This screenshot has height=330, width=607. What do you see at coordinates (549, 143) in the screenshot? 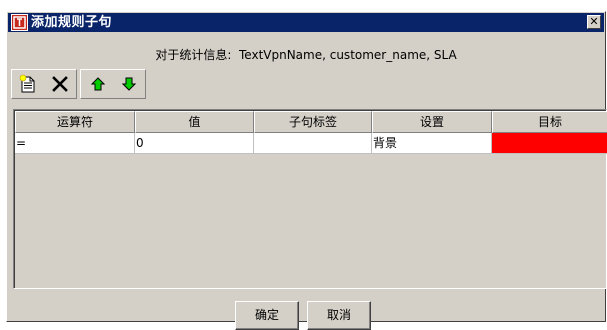
I see `cell-target-color` at bounding box center [549, 143].